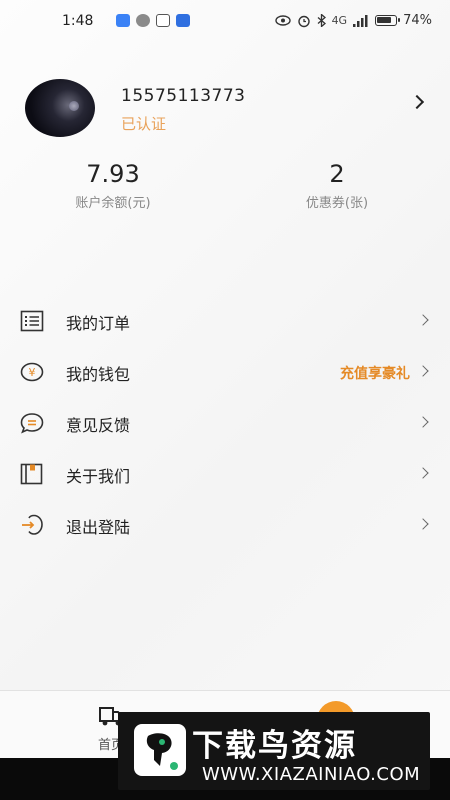 Image resolution: width=450 pixels, height=800 pixels. Describe the element at coordinates (123, 20) in the screenshot. I see `cloud-icon` at that location.